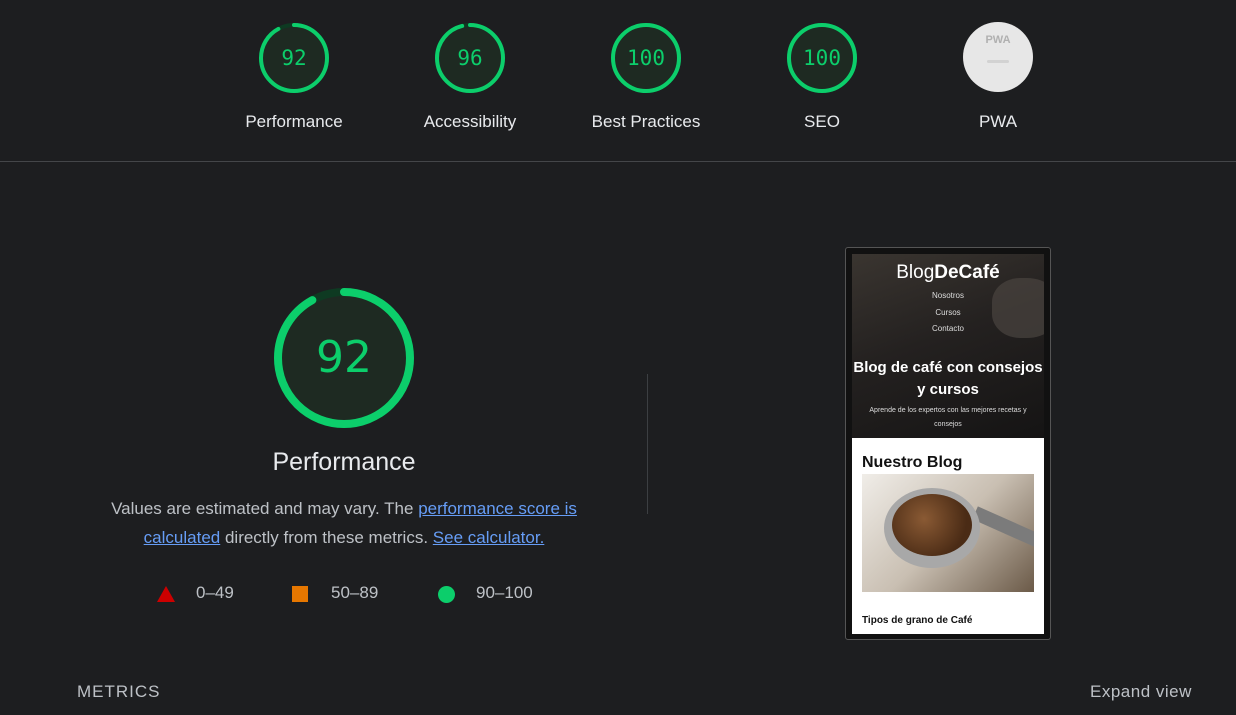  I want to click on description-text: Values are estimated and may vary. The, so click(265, 508).